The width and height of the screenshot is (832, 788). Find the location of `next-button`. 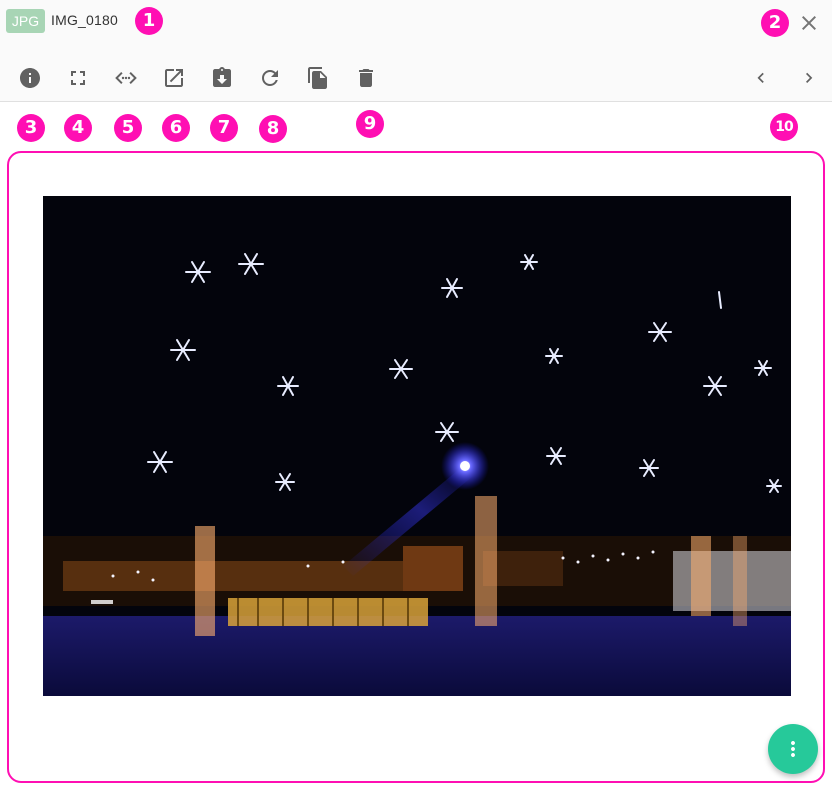

next-button is located at coordinates (809, 78).